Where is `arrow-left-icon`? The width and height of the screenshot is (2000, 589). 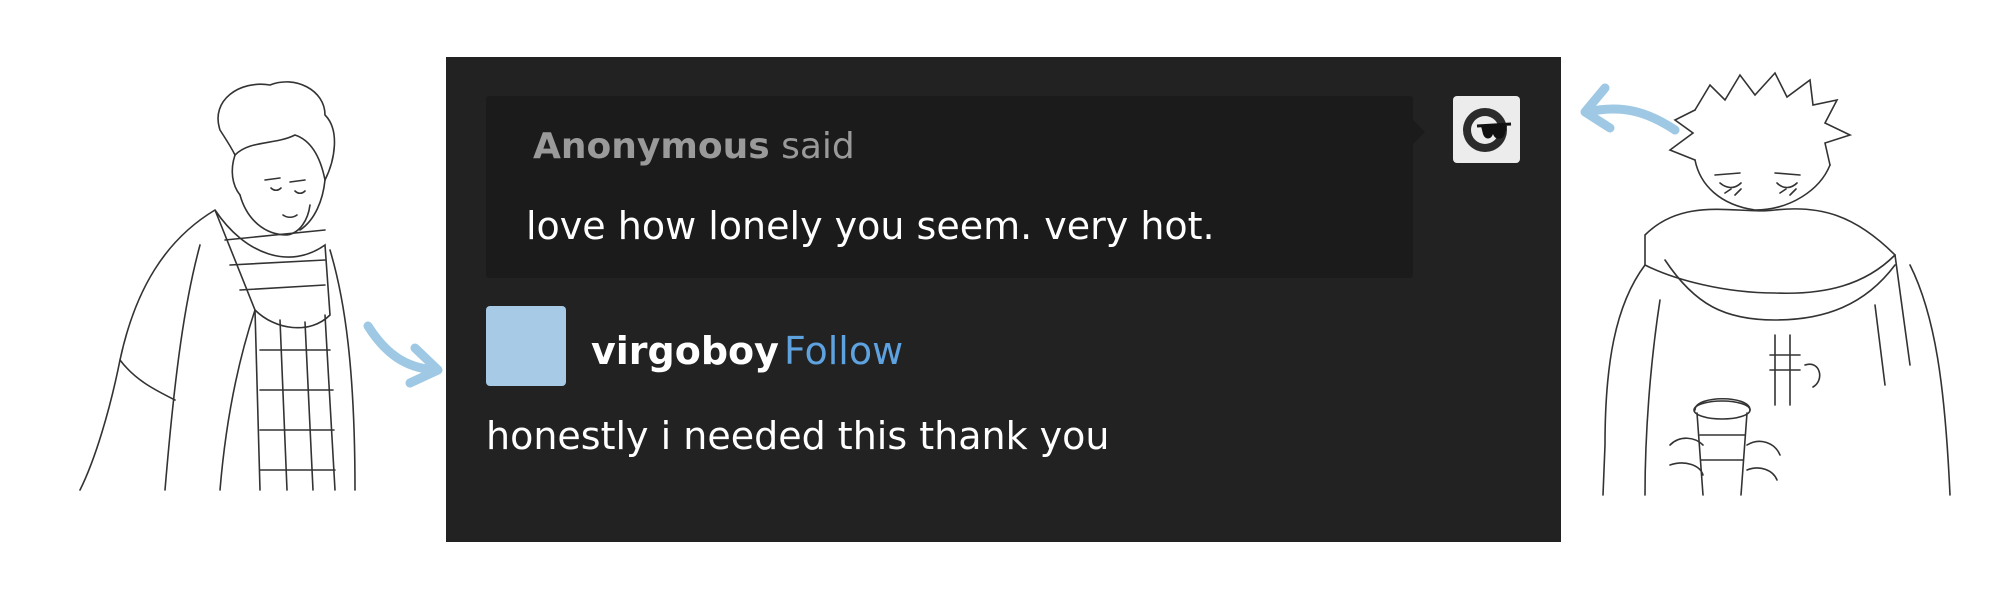 arrow-left-icon is located at coordinates (405, 357).